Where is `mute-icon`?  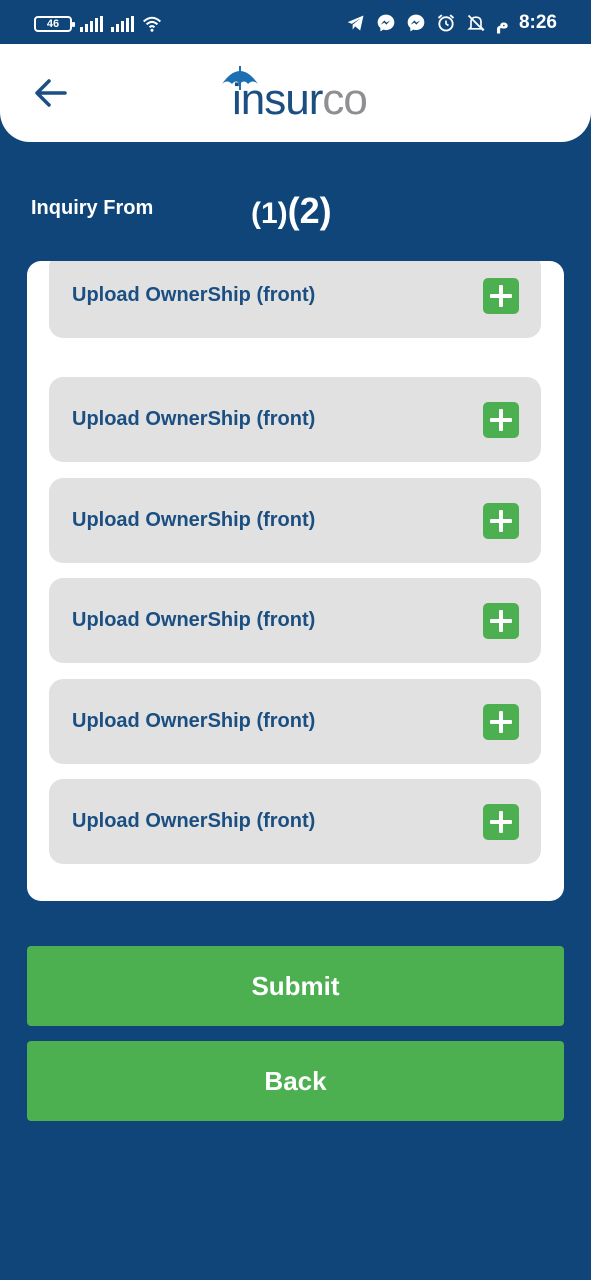 mute-icon is located at coordinates (476, 23).